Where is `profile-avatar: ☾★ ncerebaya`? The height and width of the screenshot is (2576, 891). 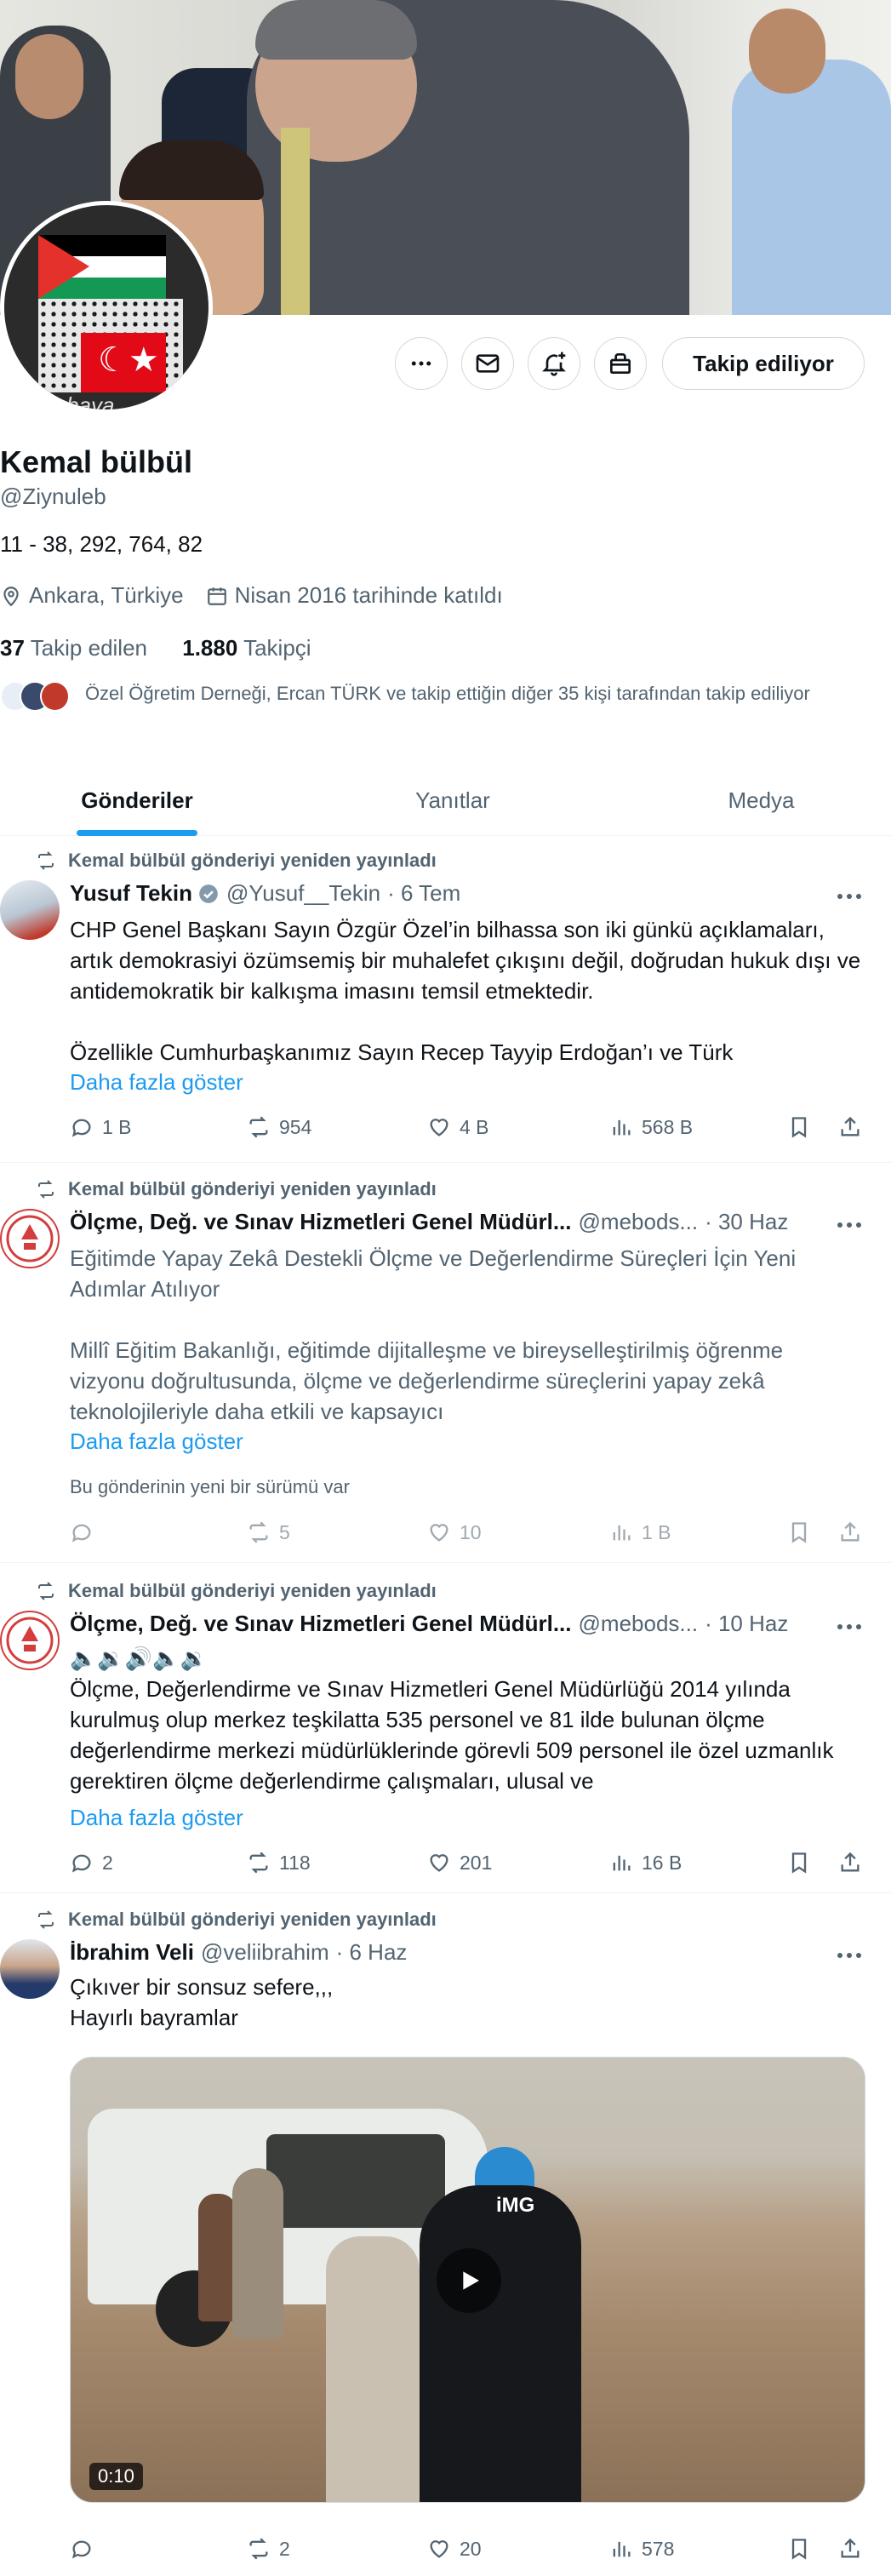
profile-avatar: ☾★ ncerebaya is located at coordinates (106, 307).